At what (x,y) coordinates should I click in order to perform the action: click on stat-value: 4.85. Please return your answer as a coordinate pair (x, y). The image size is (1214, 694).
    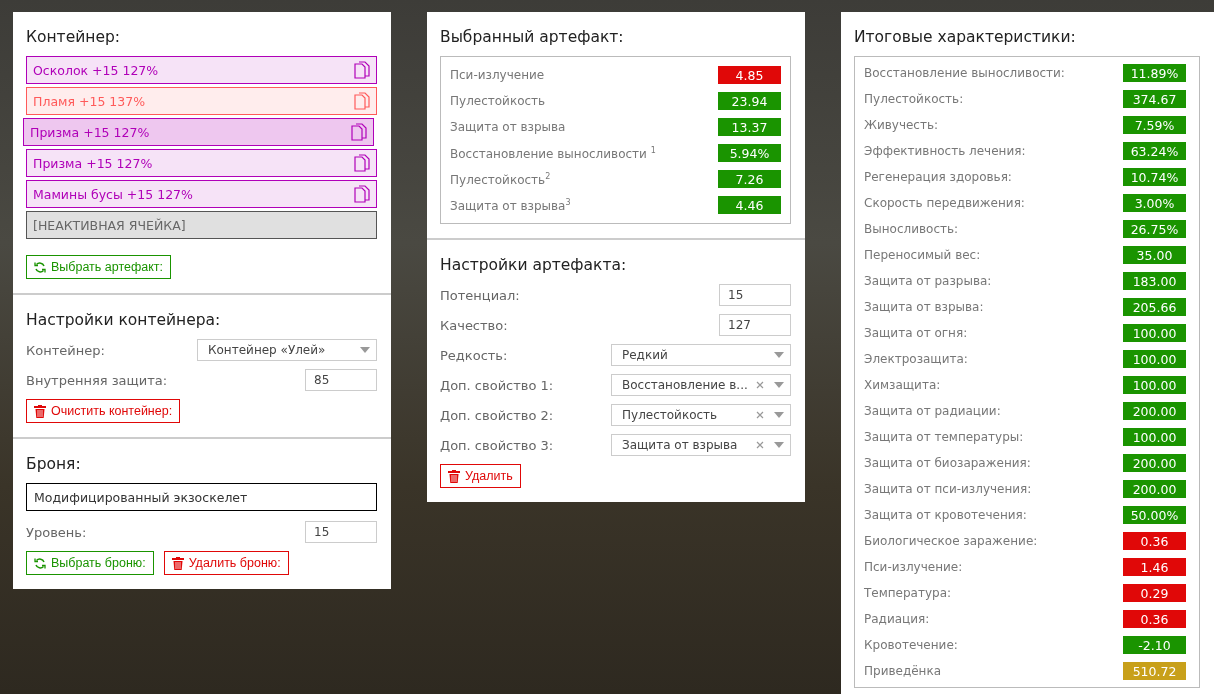
    Looking at the image, I should click on (749, 75).